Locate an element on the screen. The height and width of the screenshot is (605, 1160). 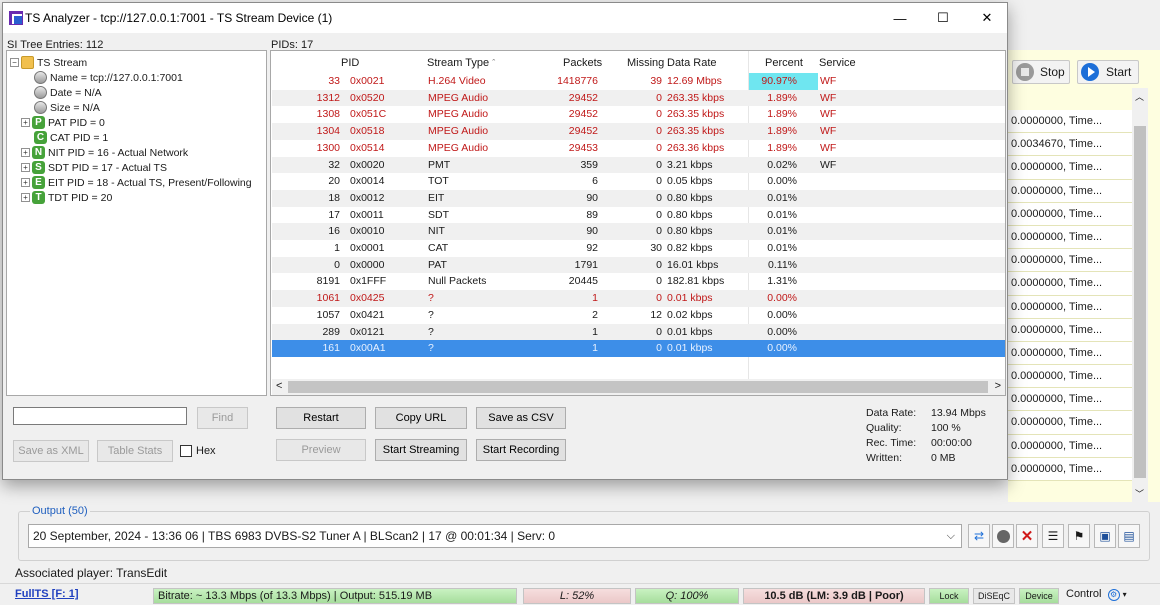
event-list-scrollbar: ︿ ﹀ is located at coordinates (1140, 295).